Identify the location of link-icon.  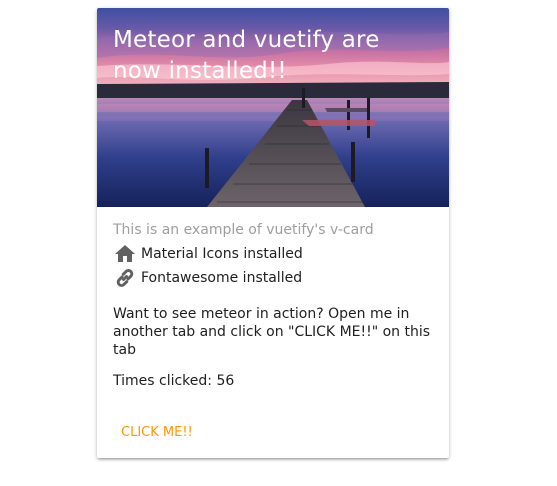
(125, 278).